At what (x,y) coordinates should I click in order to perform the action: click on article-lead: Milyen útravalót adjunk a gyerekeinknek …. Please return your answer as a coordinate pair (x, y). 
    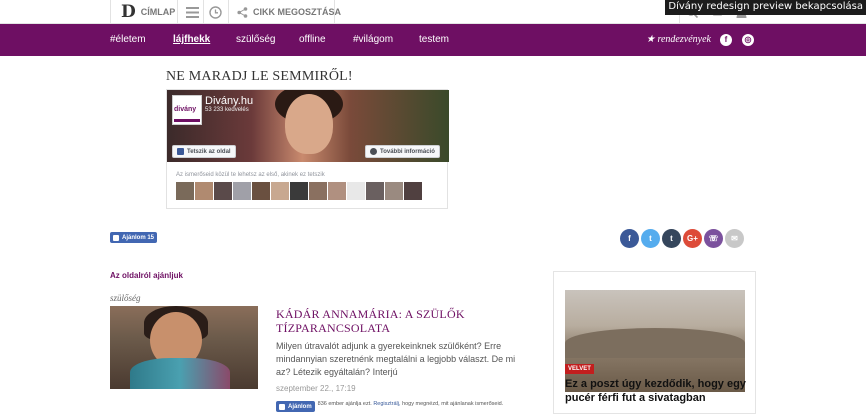
    Looking at the image, I should click on (396, 359).